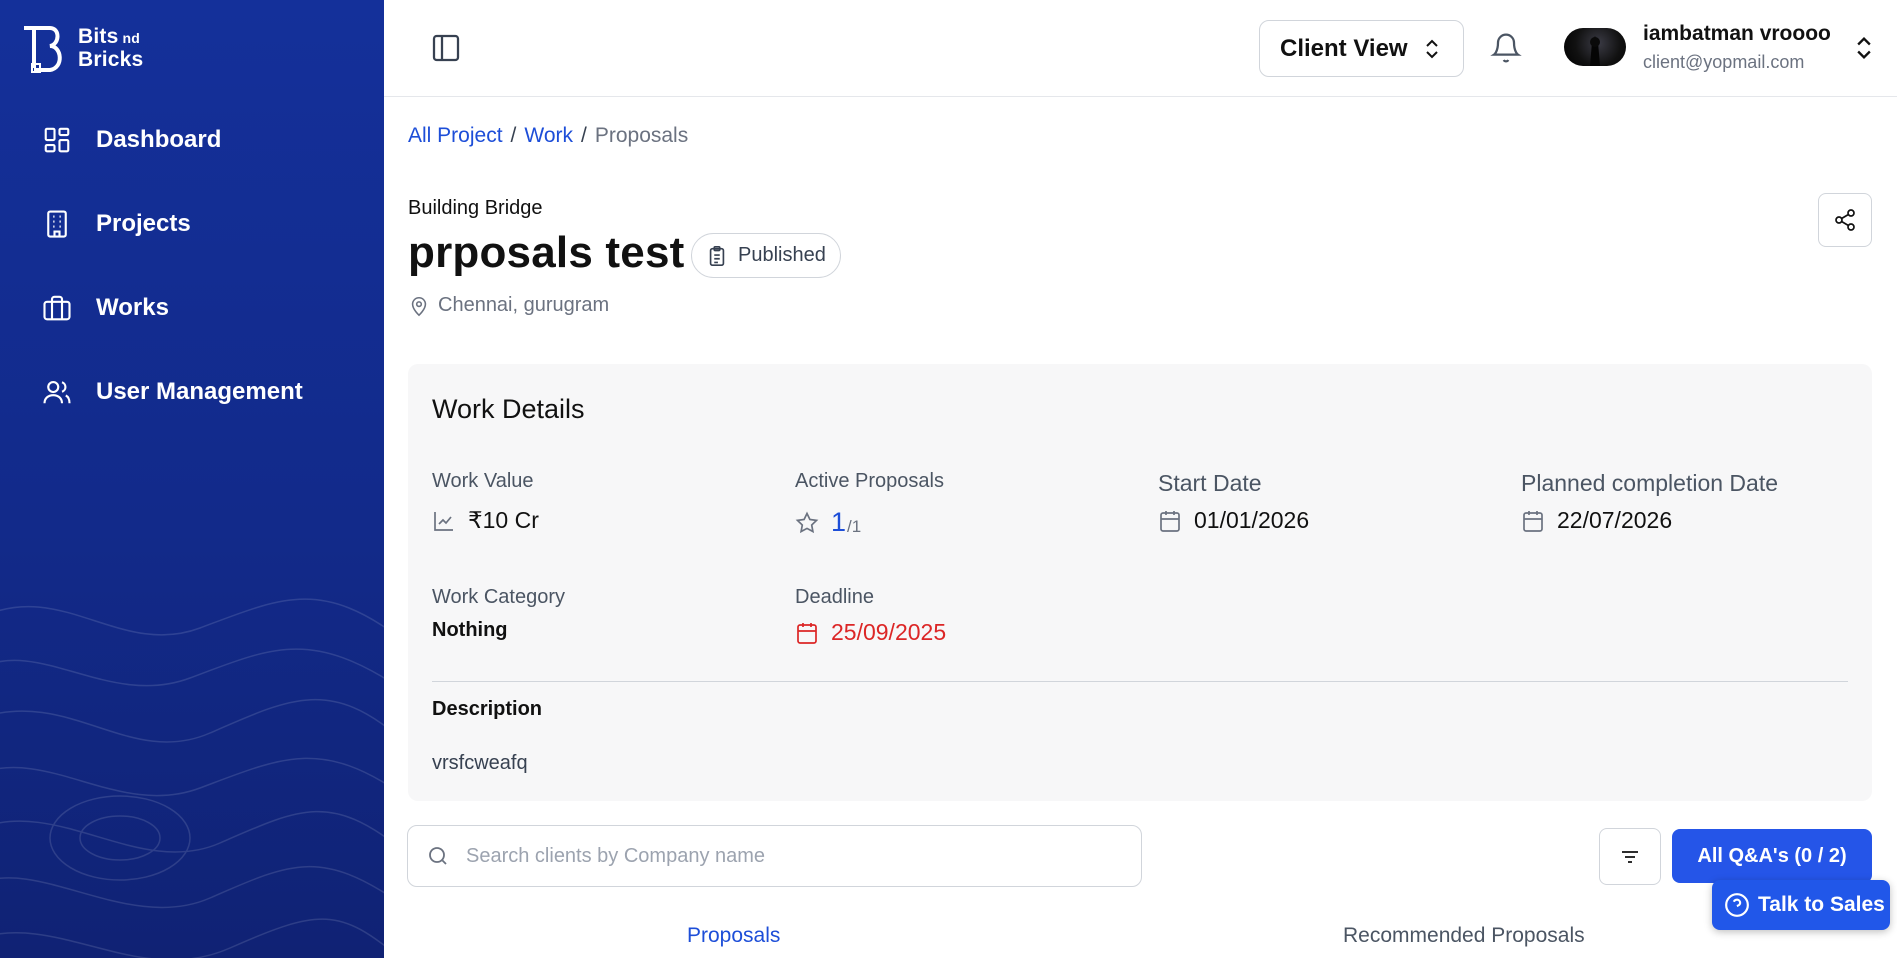  I want to click on planned-completion-label: Planned completion Date, so click(1649, 483).